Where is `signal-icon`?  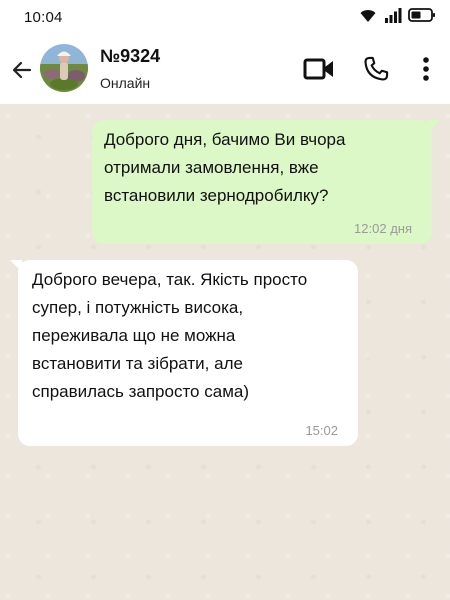 signal-icon is located at coordinates (393, 17).